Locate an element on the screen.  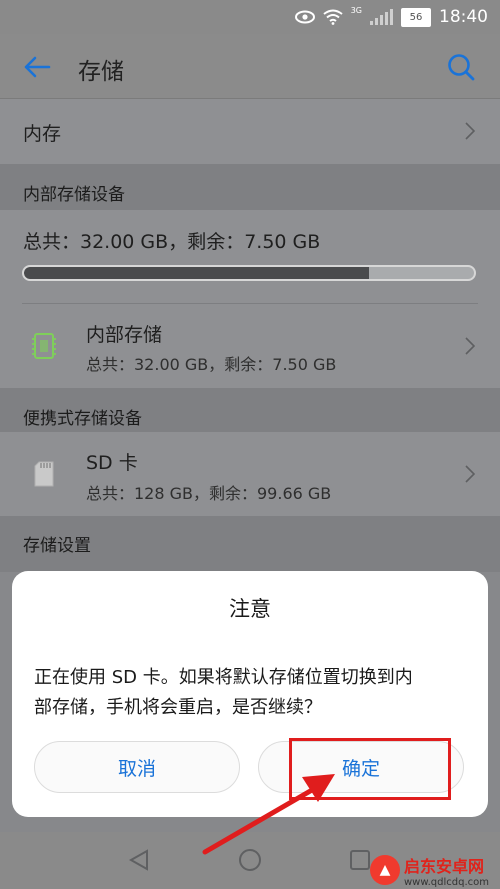
internal-storage-subtitle: 总共：32.00 GB，剩余：7.50 GB is located at coordinates (211, 364).